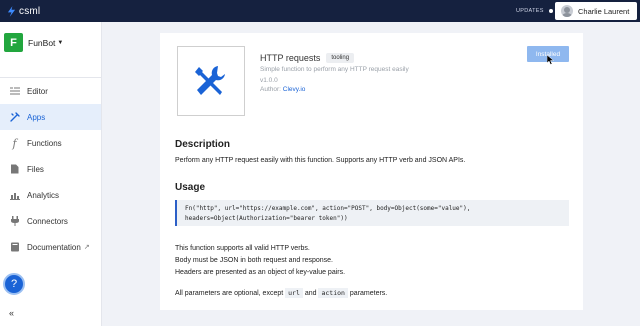 The height and width of the screenshot is (326, 640). I want to click on sidebar-item-label: Documentation, so click(54, 247).